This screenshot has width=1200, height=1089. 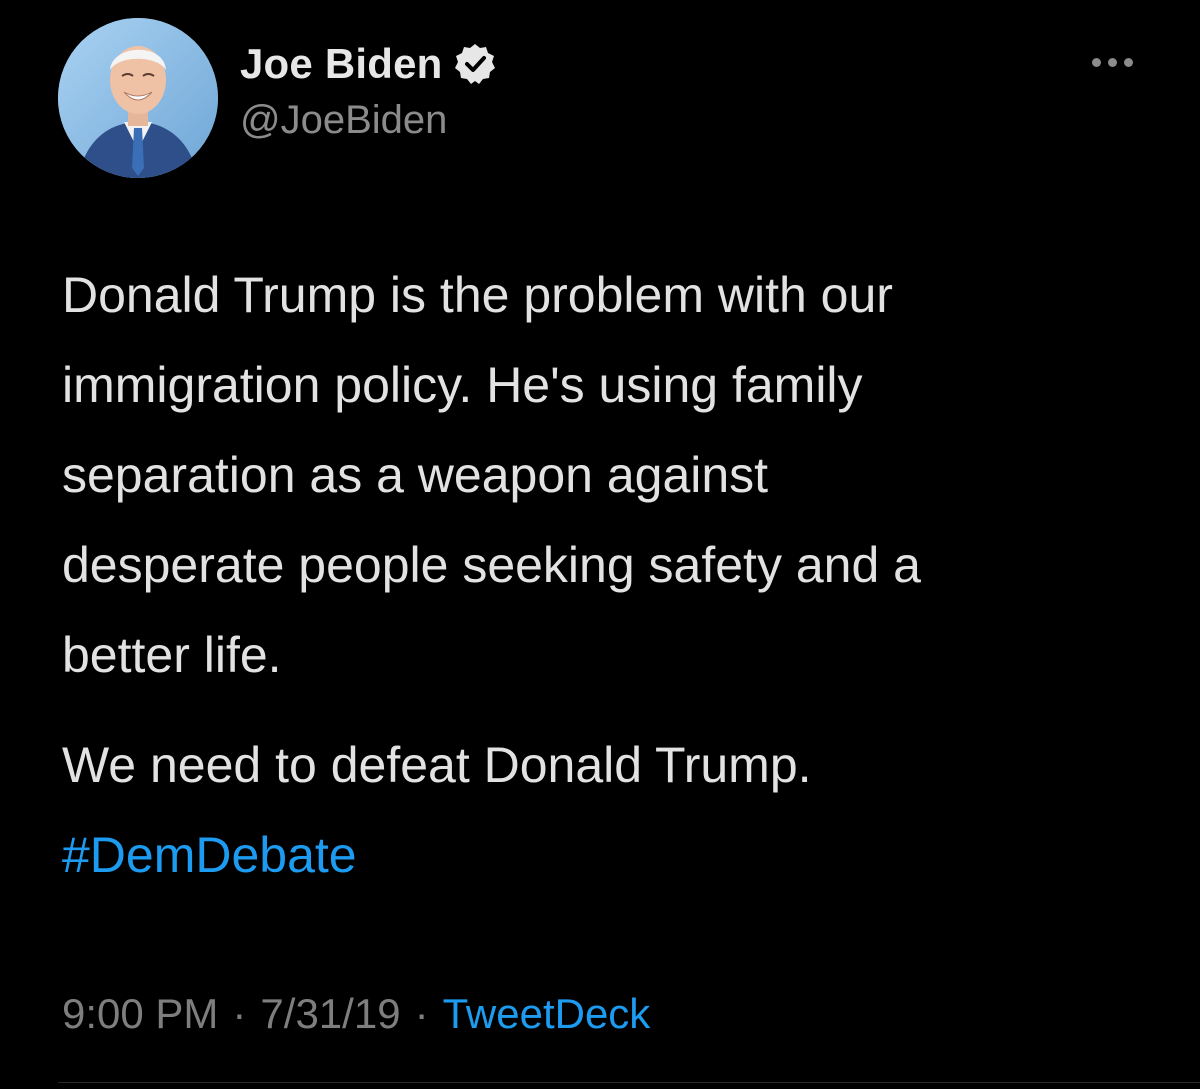 What do you see at coordinates (475, 64) in the screenshot?
I see `verified-badge-icon` at bounding box center [475, 64].